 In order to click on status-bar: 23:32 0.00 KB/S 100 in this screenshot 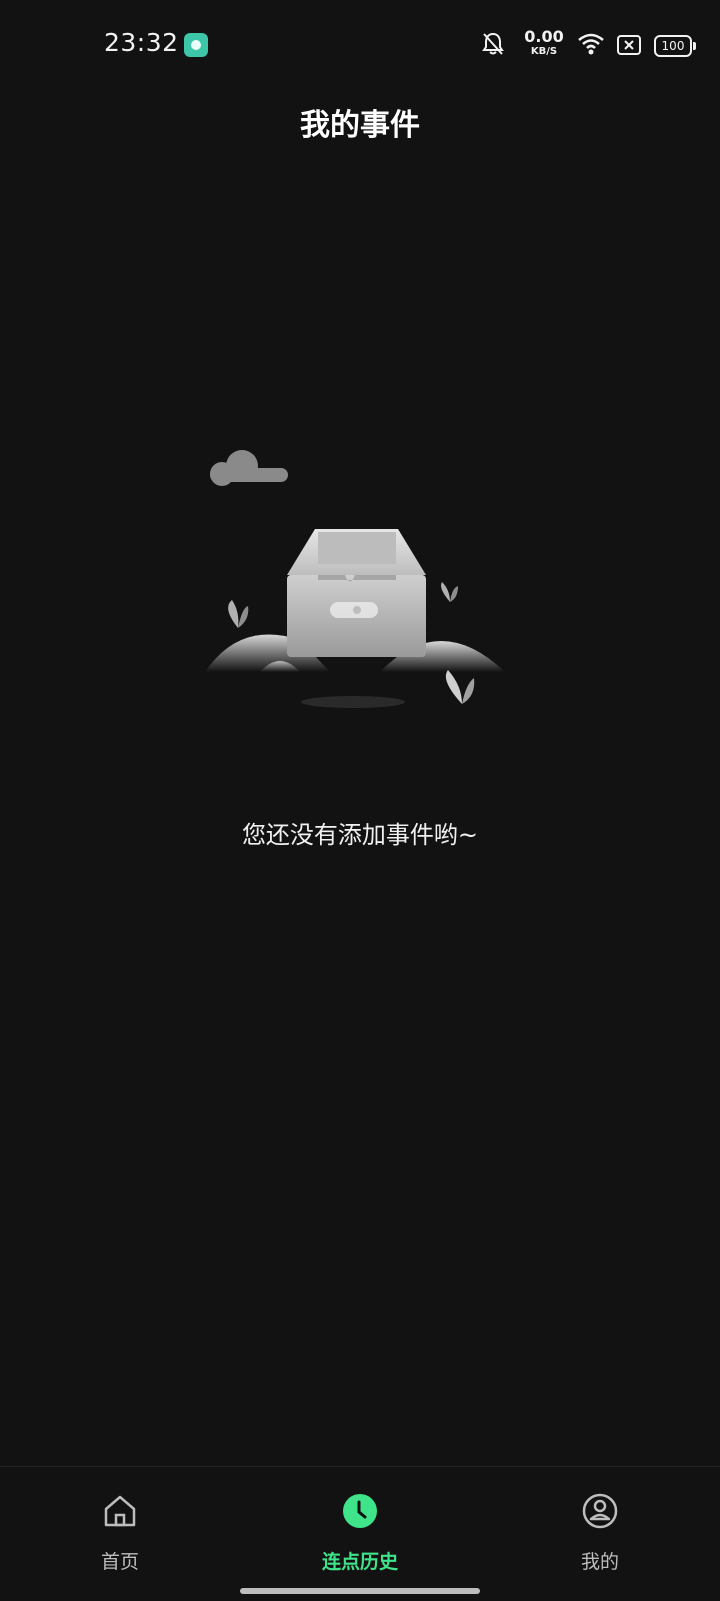, I will do `click(360, 46)`.